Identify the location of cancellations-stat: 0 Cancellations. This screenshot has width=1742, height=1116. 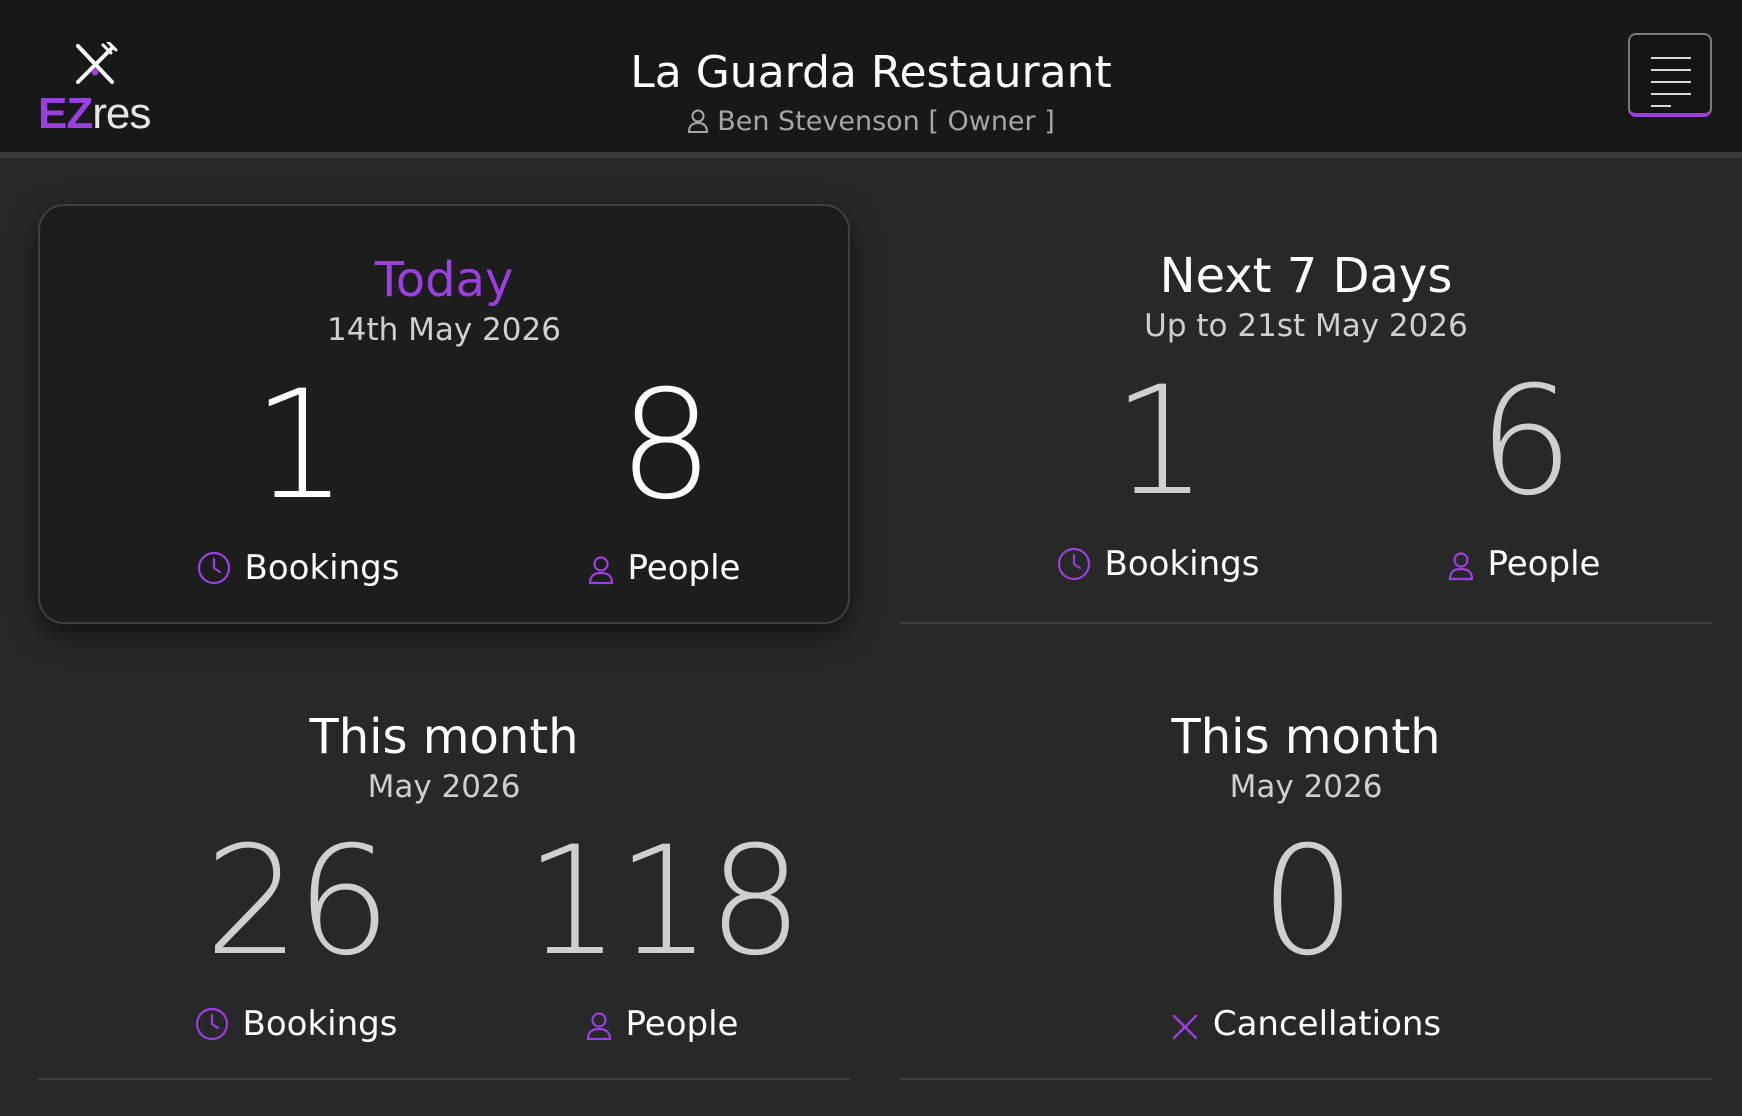
(1306, 934).